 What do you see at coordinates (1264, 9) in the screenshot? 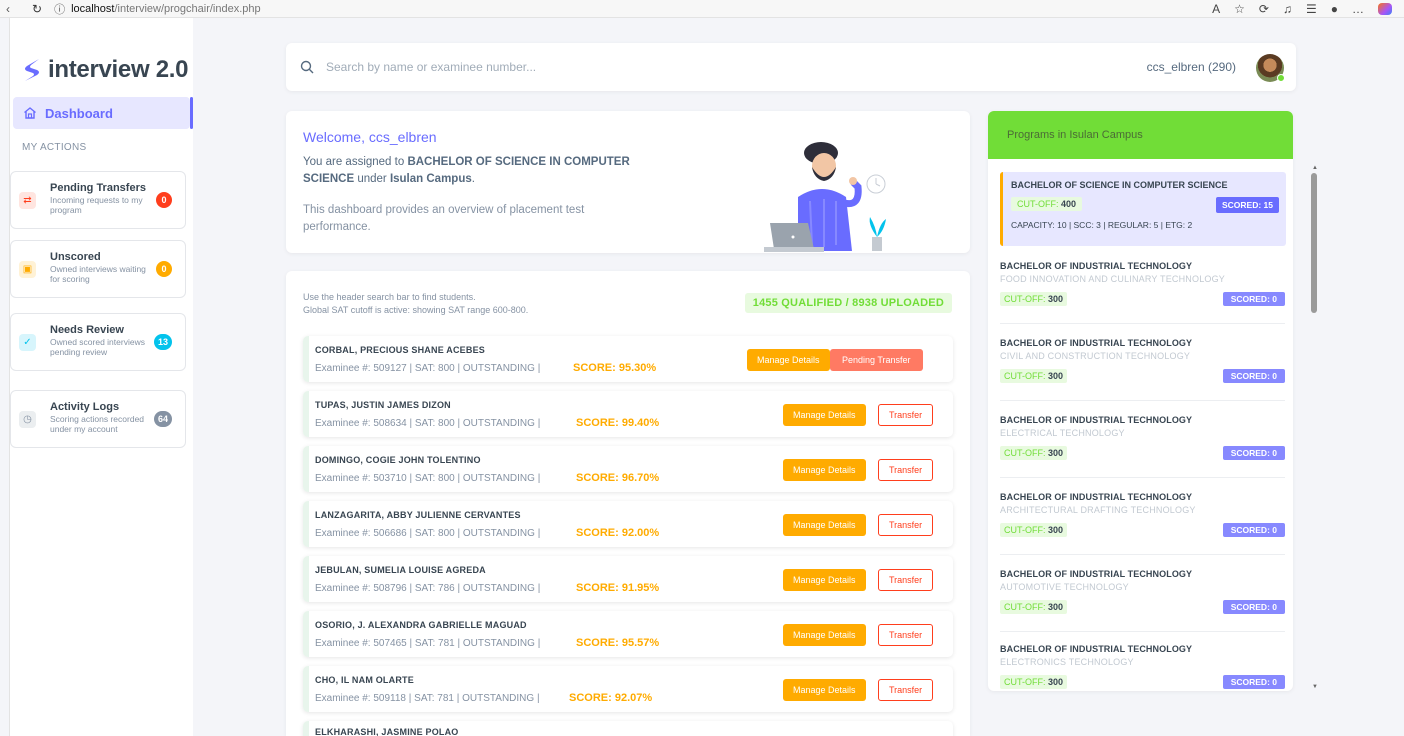
I see `refresh-extension-icon: ⟳` at bounding box center [1264, 9].